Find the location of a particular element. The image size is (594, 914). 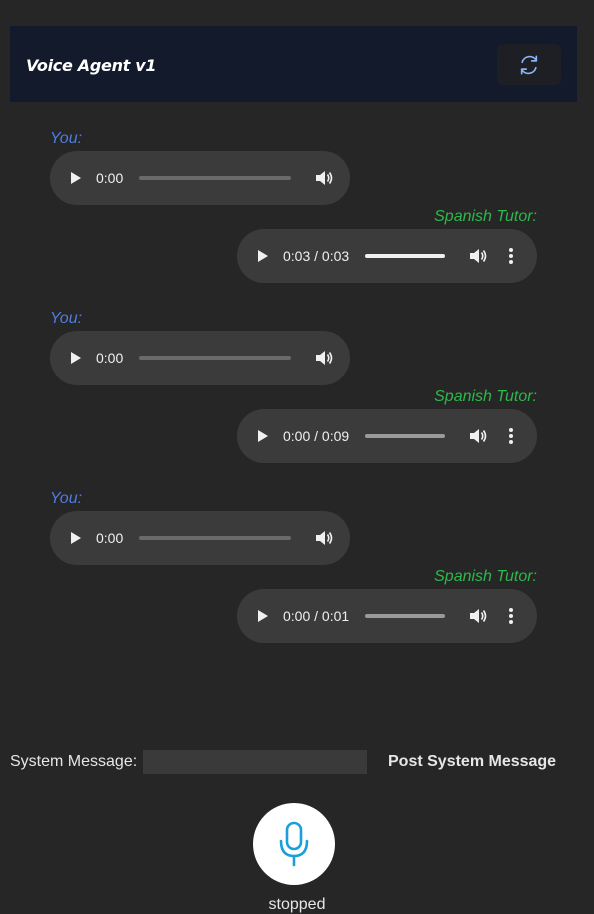

microphone-icon is located at coordinates (294, 844).